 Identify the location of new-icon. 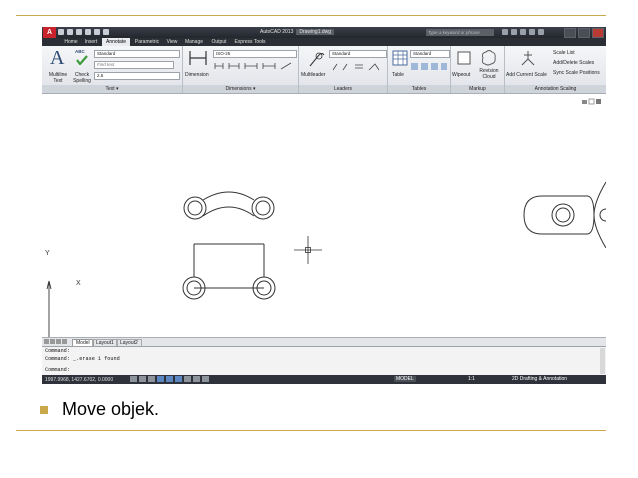
(61, 32).